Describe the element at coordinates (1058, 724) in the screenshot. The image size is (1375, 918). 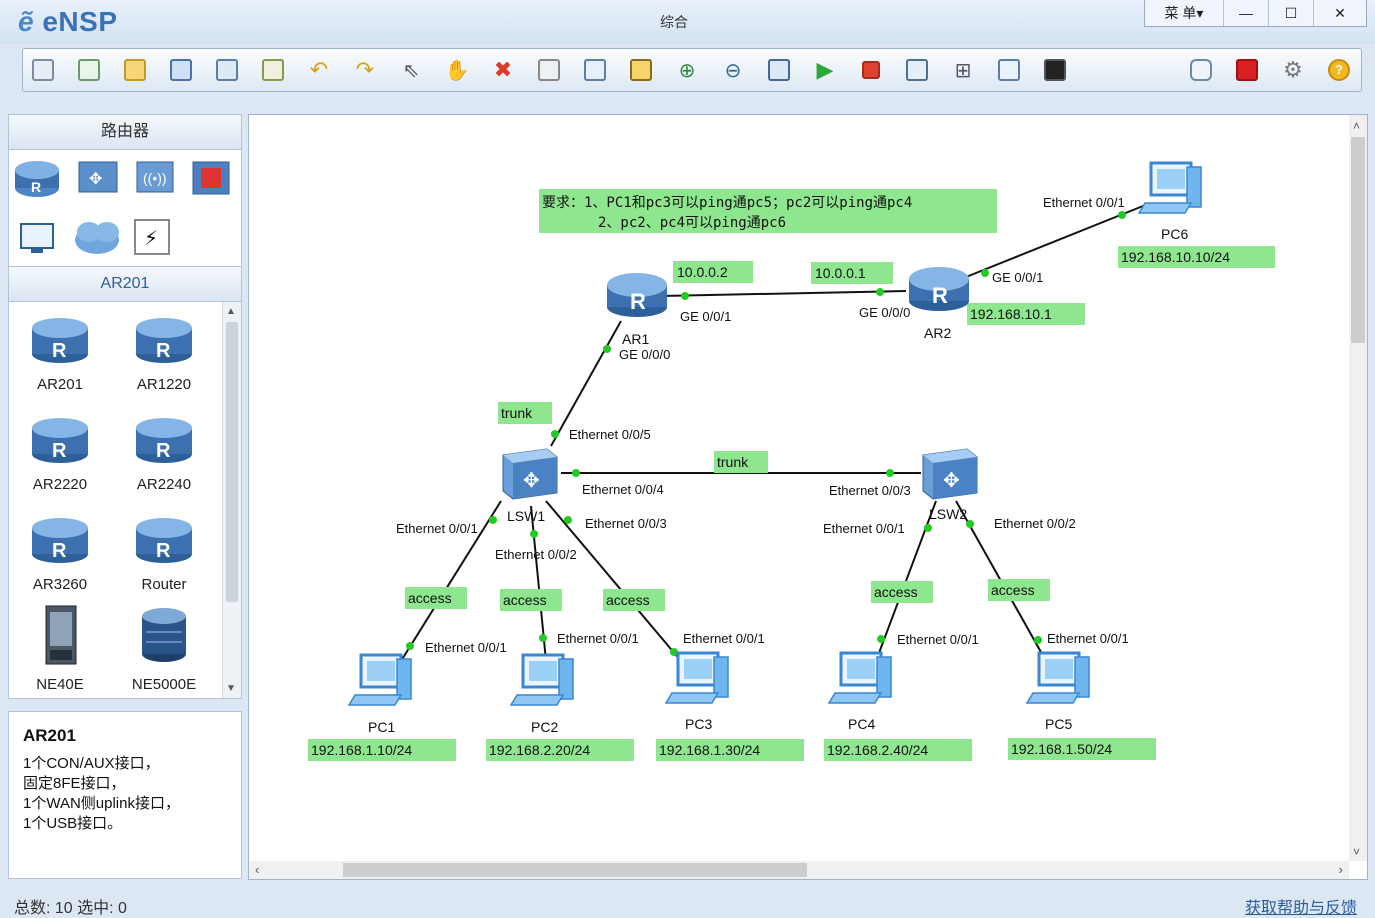
I see `node-label: PC5` at that location.